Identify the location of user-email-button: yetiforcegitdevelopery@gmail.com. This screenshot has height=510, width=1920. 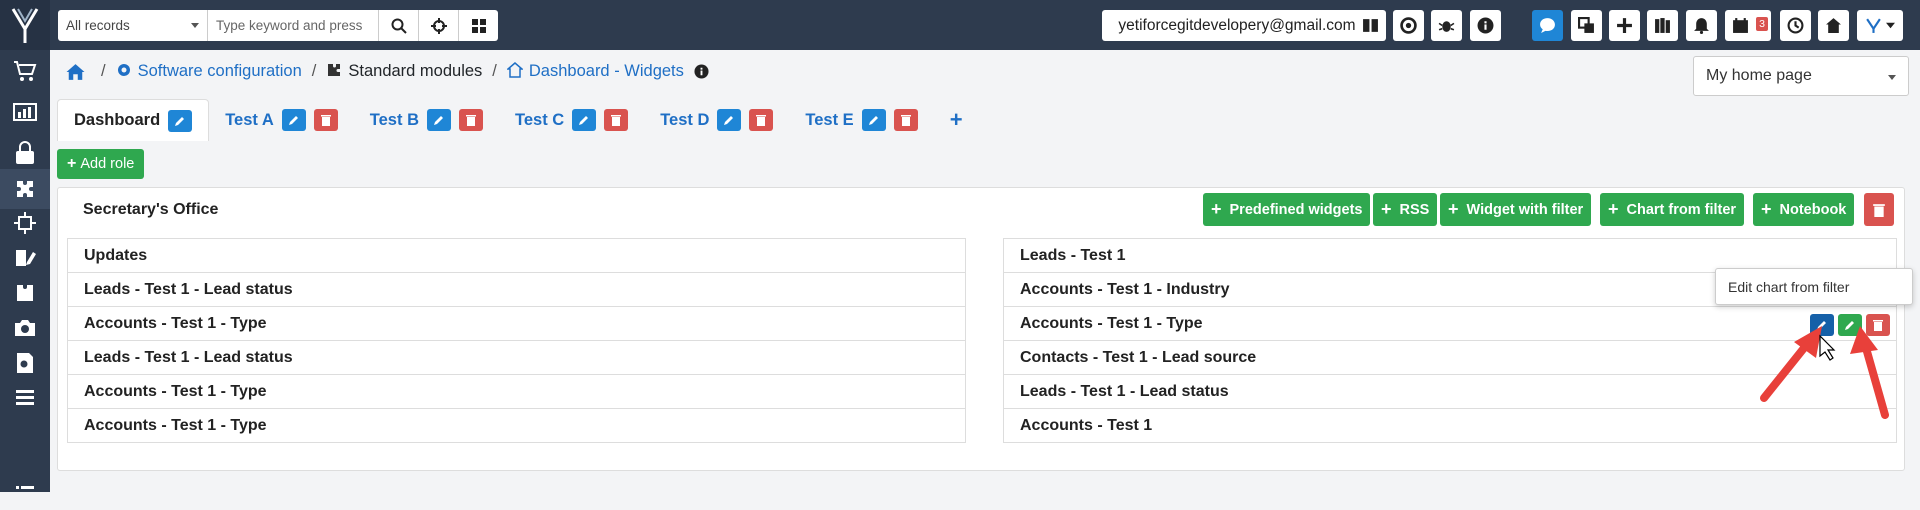
(1237, 25).